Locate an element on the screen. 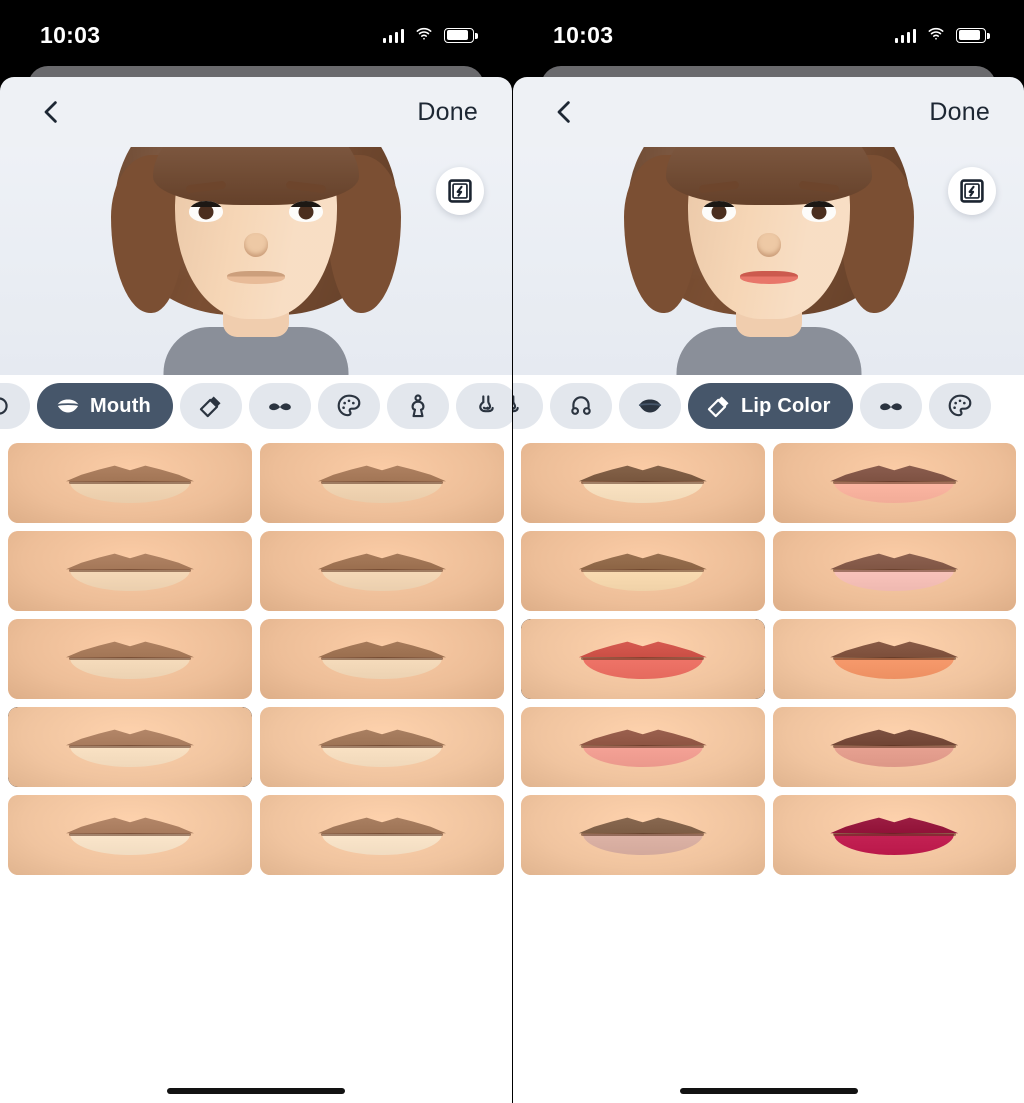  tab-lipstick is located at coordinates (210, 406).